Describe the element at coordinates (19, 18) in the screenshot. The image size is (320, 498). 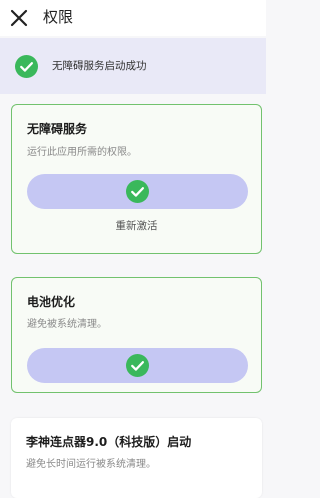
I see `close-icon` at that location.